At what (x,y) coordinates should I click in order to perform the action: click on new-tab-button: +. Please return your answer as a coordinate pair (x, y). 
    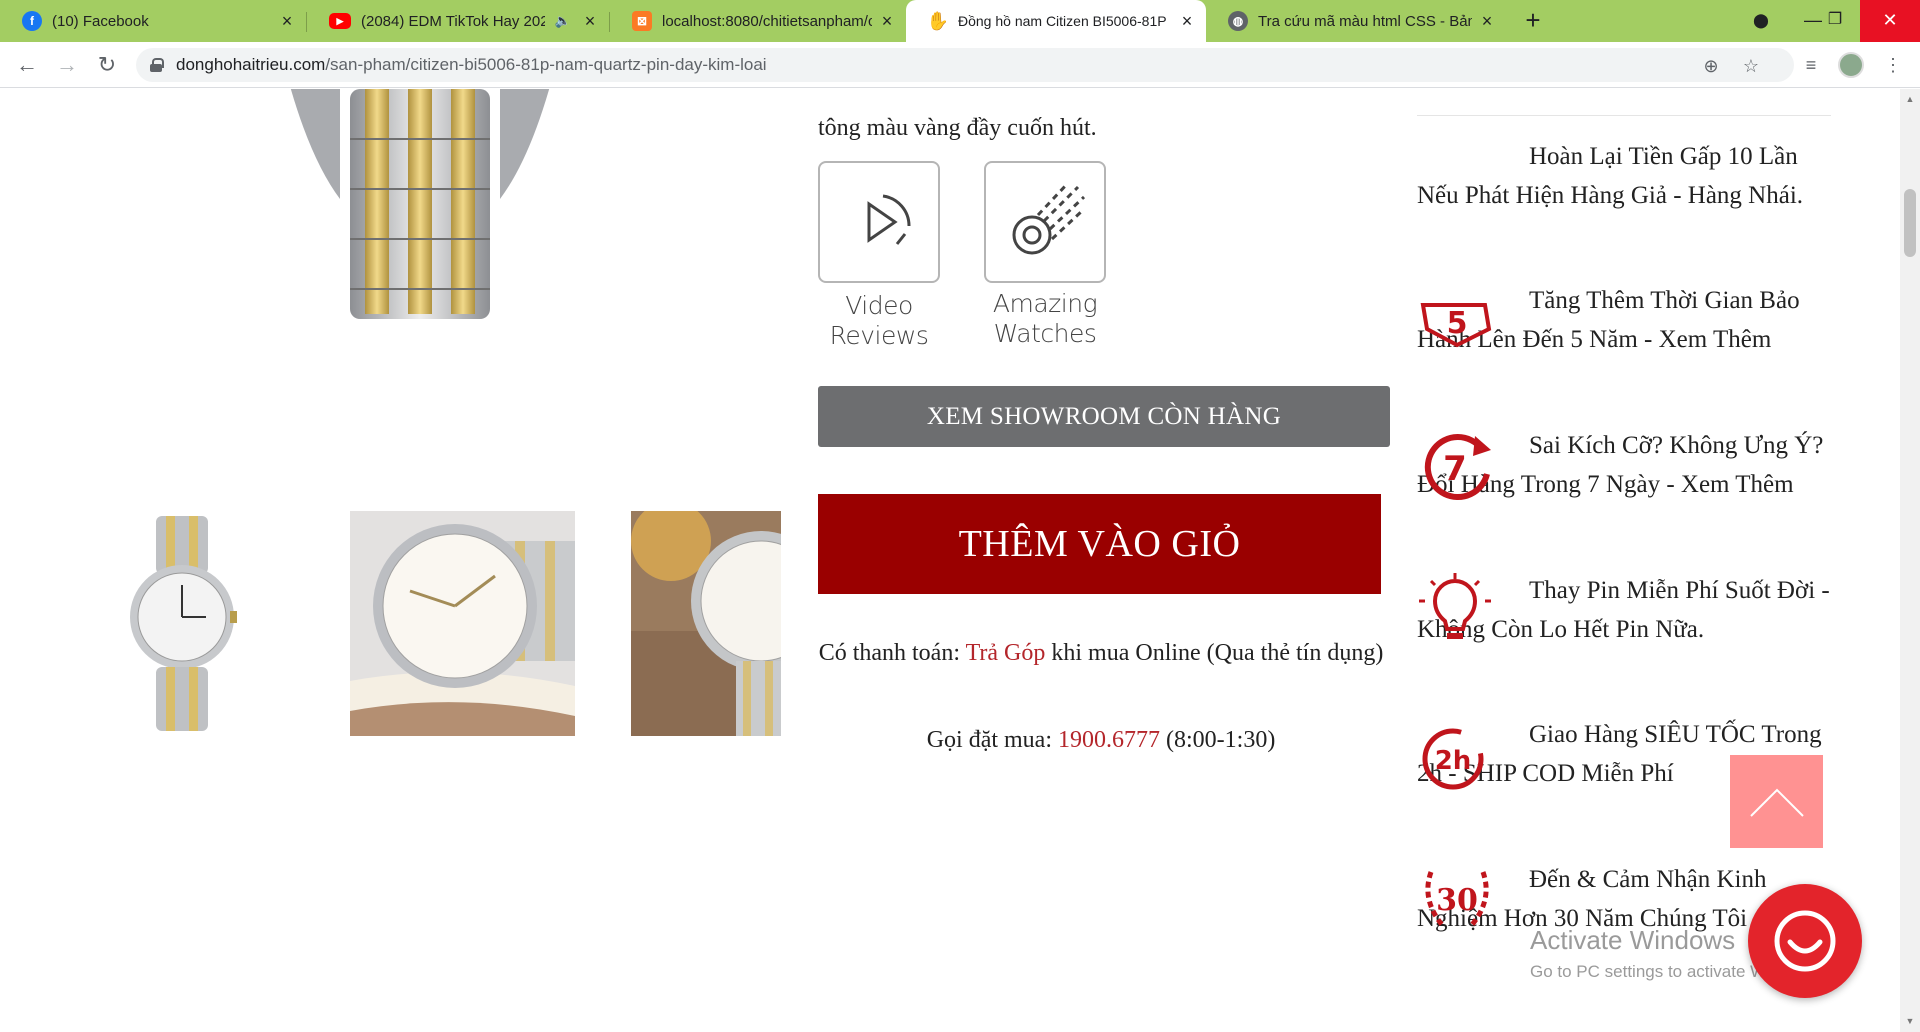
    Looking at the image, I should click on (1533, 21).